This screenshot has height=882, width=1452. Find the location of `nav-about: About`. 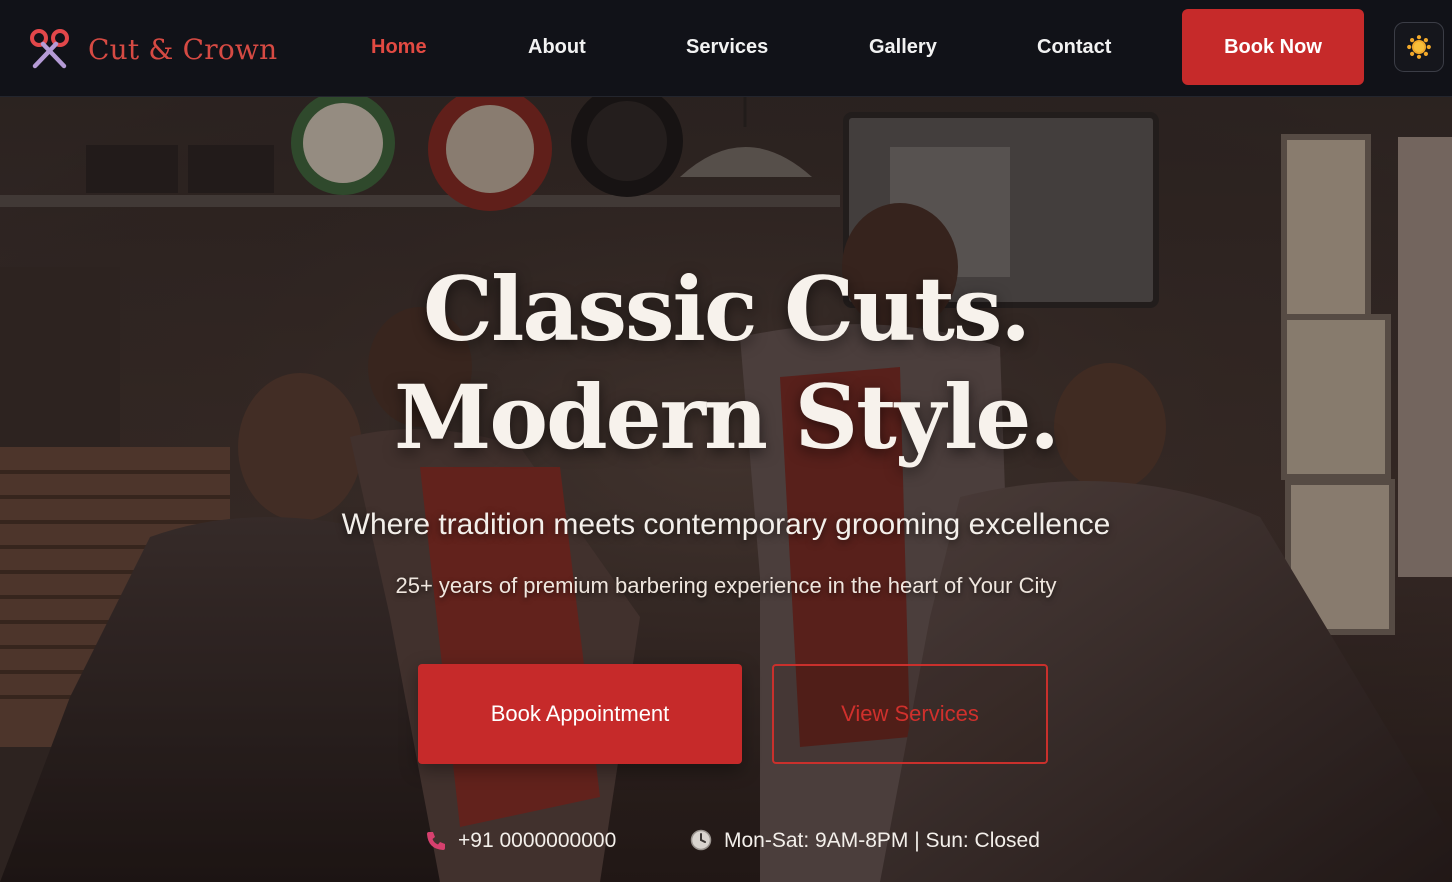

nav-about: About is located at coordinates (557, 47).